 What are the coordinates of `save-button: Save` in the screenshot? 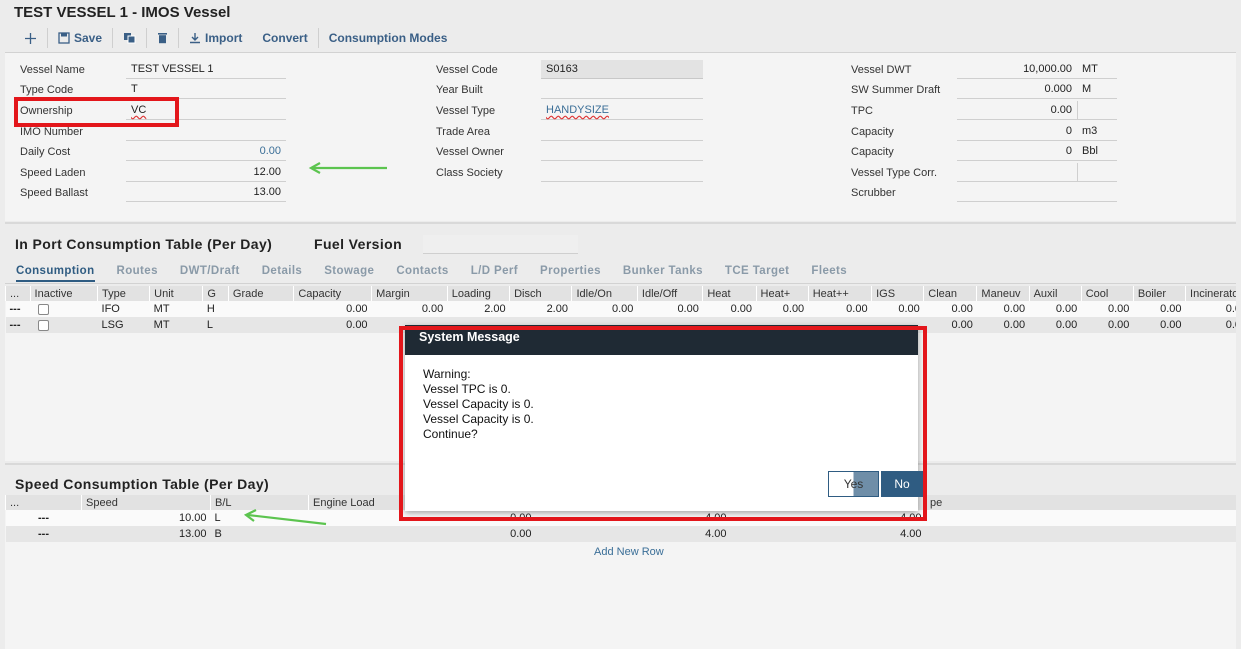 It's located at (81, 38).